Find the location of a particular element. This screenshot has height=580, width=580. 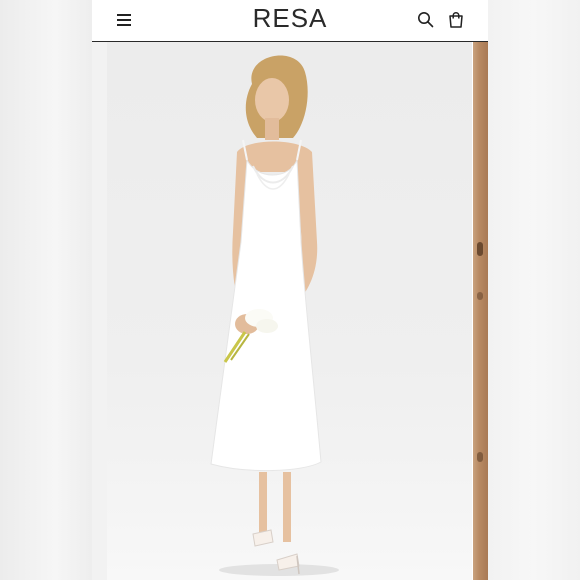

next-image-peek is located at coordinates (480, 311).